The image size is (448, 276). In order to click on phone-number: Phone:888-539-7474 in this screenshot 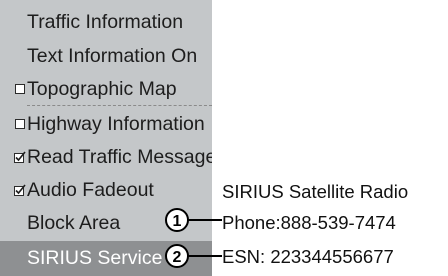, I will do `click(309, 222)`.